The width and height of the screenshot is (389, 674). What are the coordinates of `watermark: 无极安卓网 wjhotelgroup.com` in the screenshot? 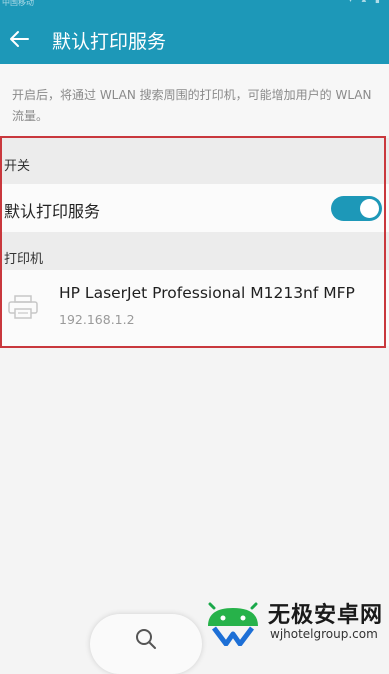 It's located at (293, 621).